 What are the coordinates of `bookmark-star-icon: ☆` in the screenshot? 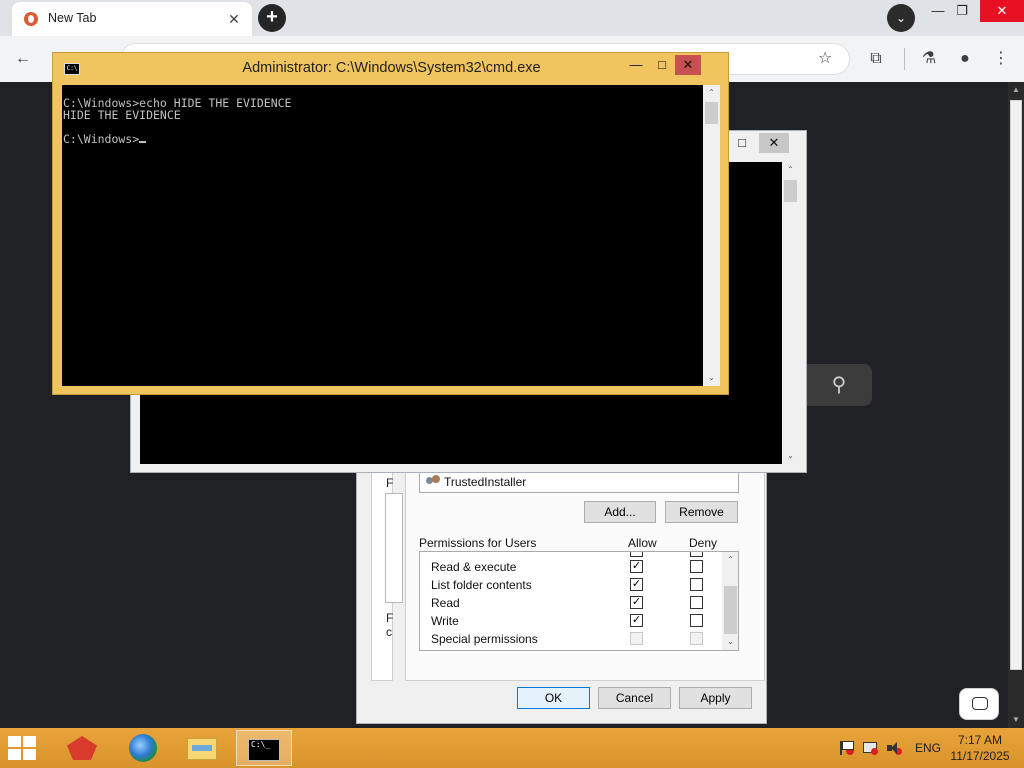 It's located at (825, 59).